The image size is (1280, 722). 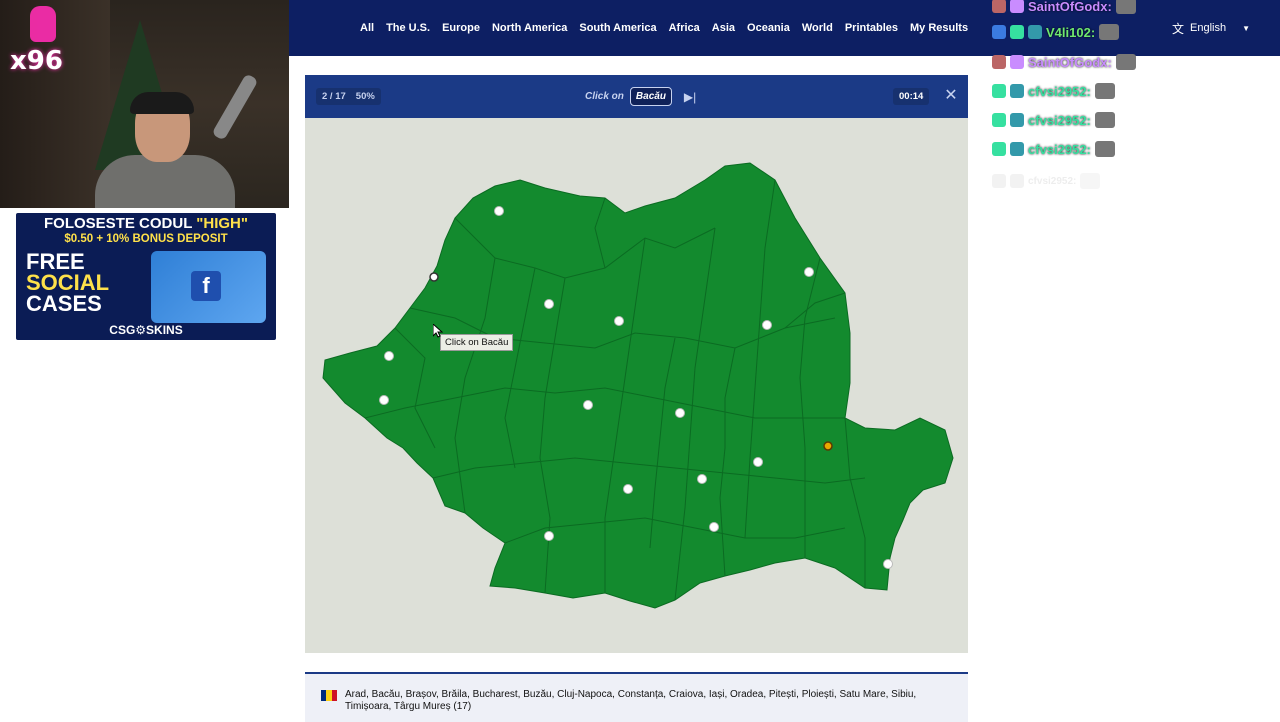 I want to click on chat-message: V4li102:, so click(x=1056, y=32).